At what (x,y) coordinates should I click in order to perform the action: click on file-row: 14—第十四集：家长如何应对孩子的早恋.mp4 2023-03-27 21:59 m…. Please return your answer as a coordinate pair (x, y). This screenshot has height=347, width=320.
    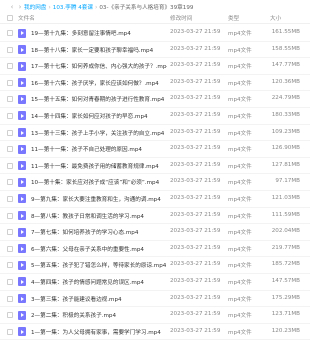
    Looking at the image, I should click on (155, 116).